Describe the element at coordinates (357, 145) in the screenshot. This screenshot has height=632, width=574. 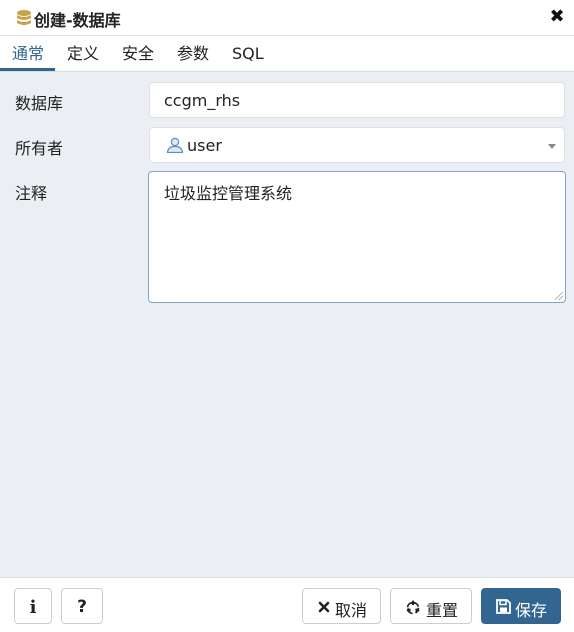
I see `owner-select: user` at that location.